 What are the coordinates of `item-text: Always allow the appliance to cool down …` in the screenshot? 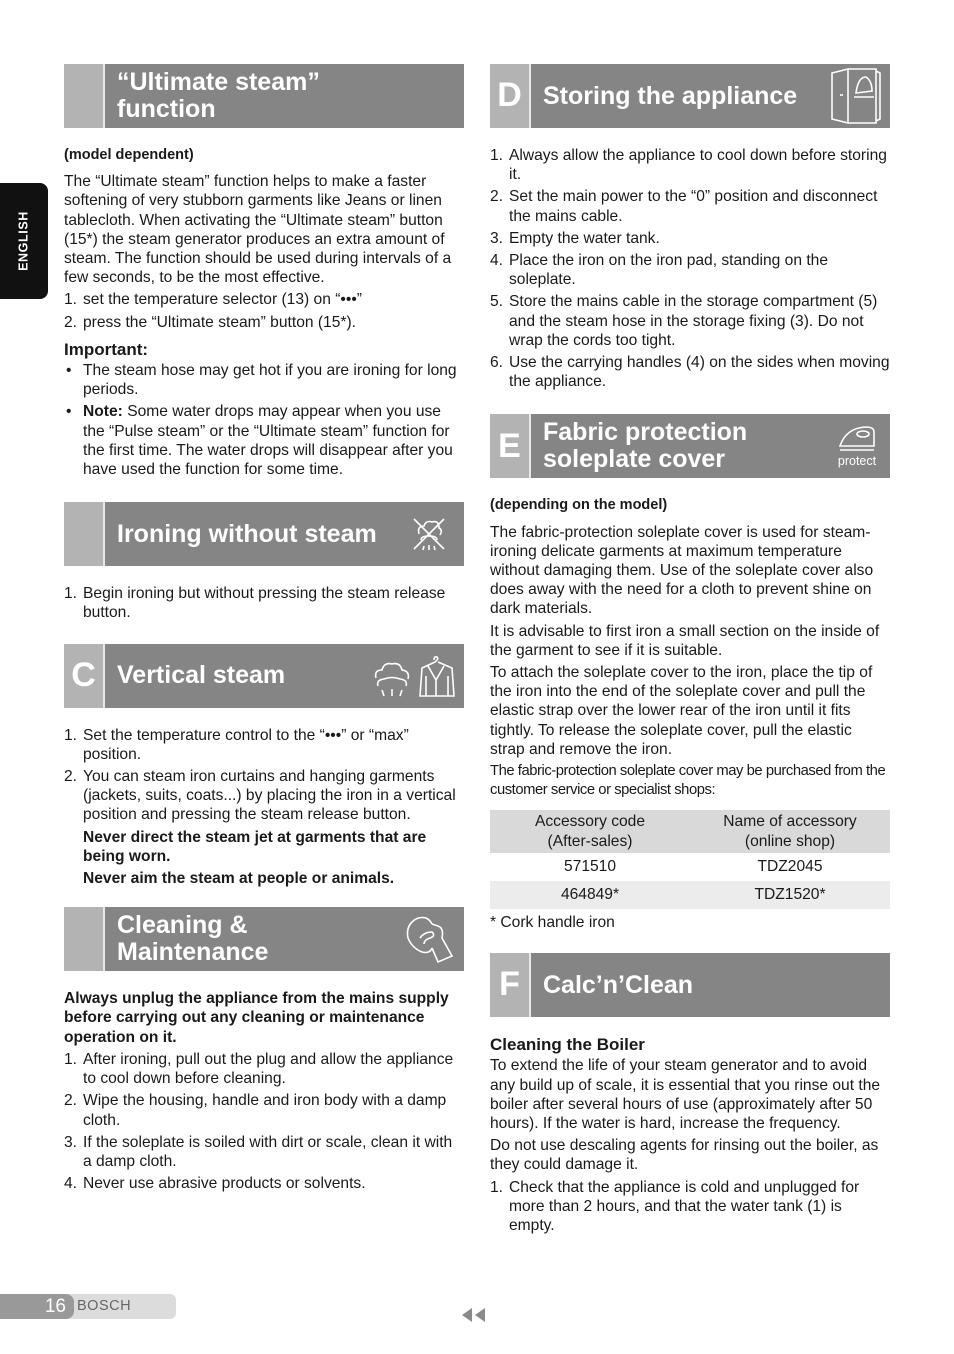 It's located at (698, 165).